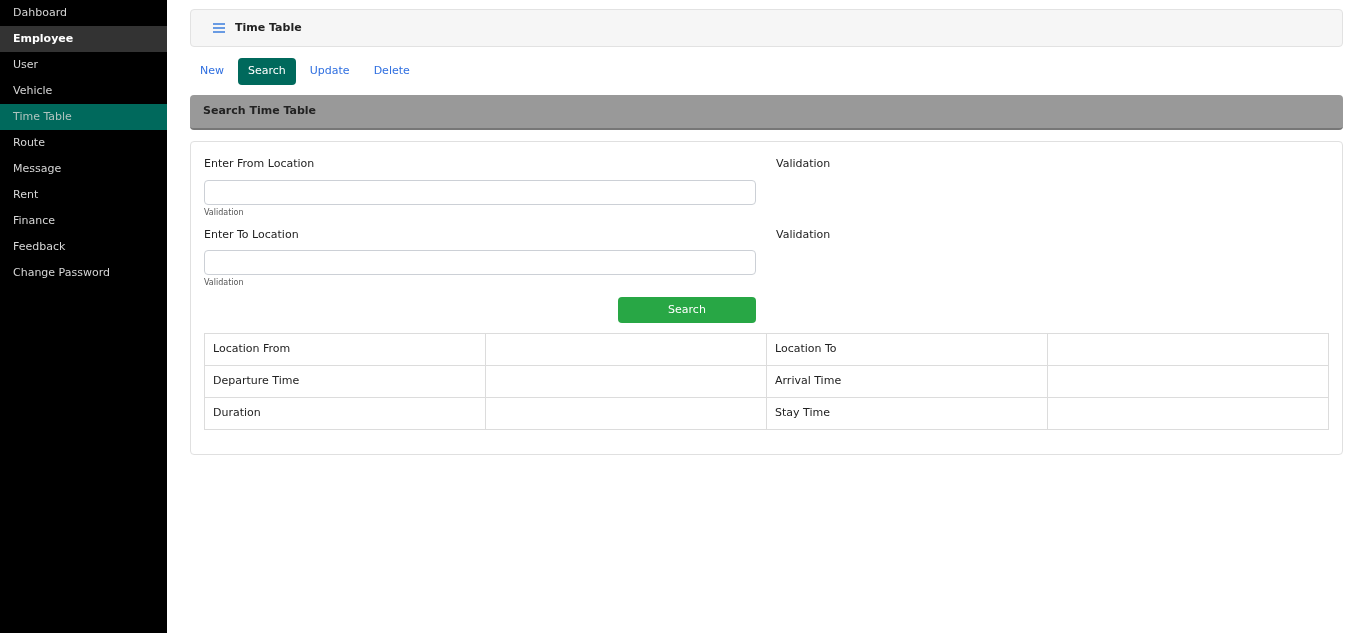 This screenshot has height=633, width=1366. What do you see at coordinates (907, 349) in the screenshot?
I see `table-cell: Location To` at bounding box center [907, 349].